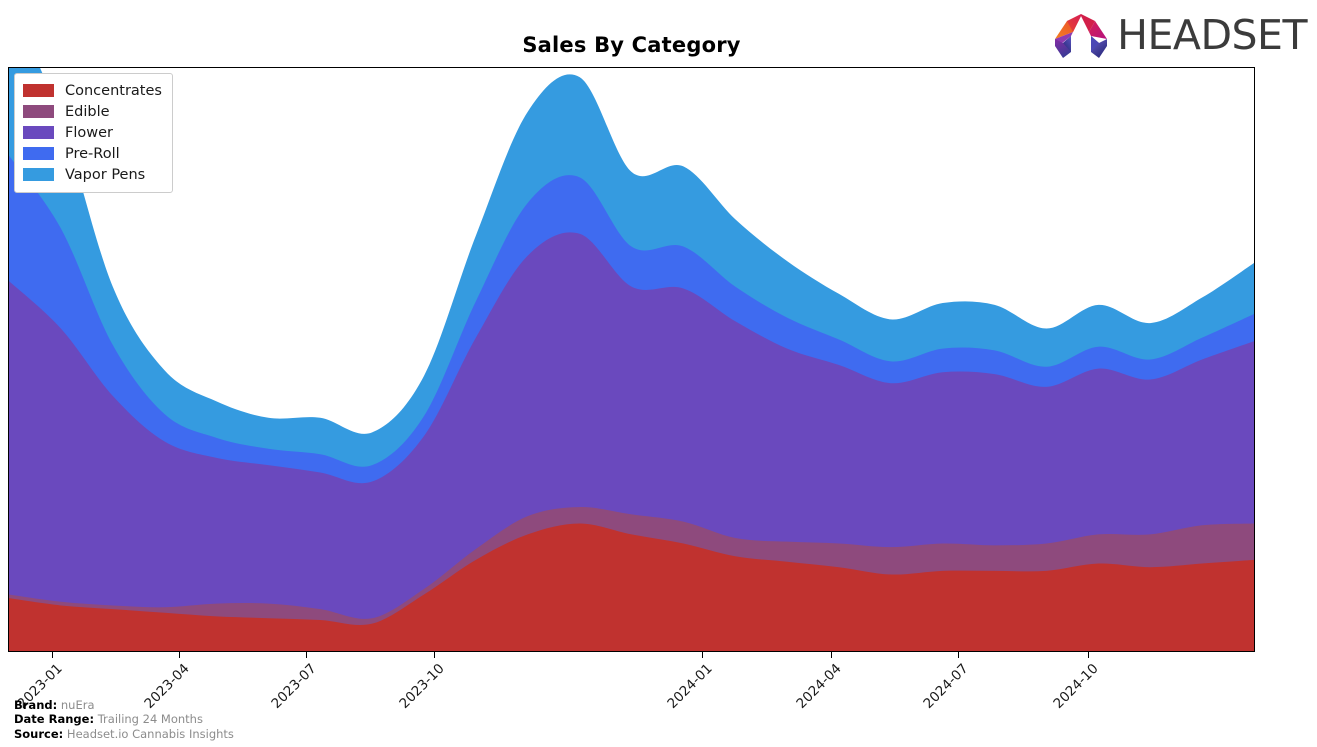 The image size is (1317, 747). I want to click on headset-hexagon-logo-icon, so click(1081, 36).